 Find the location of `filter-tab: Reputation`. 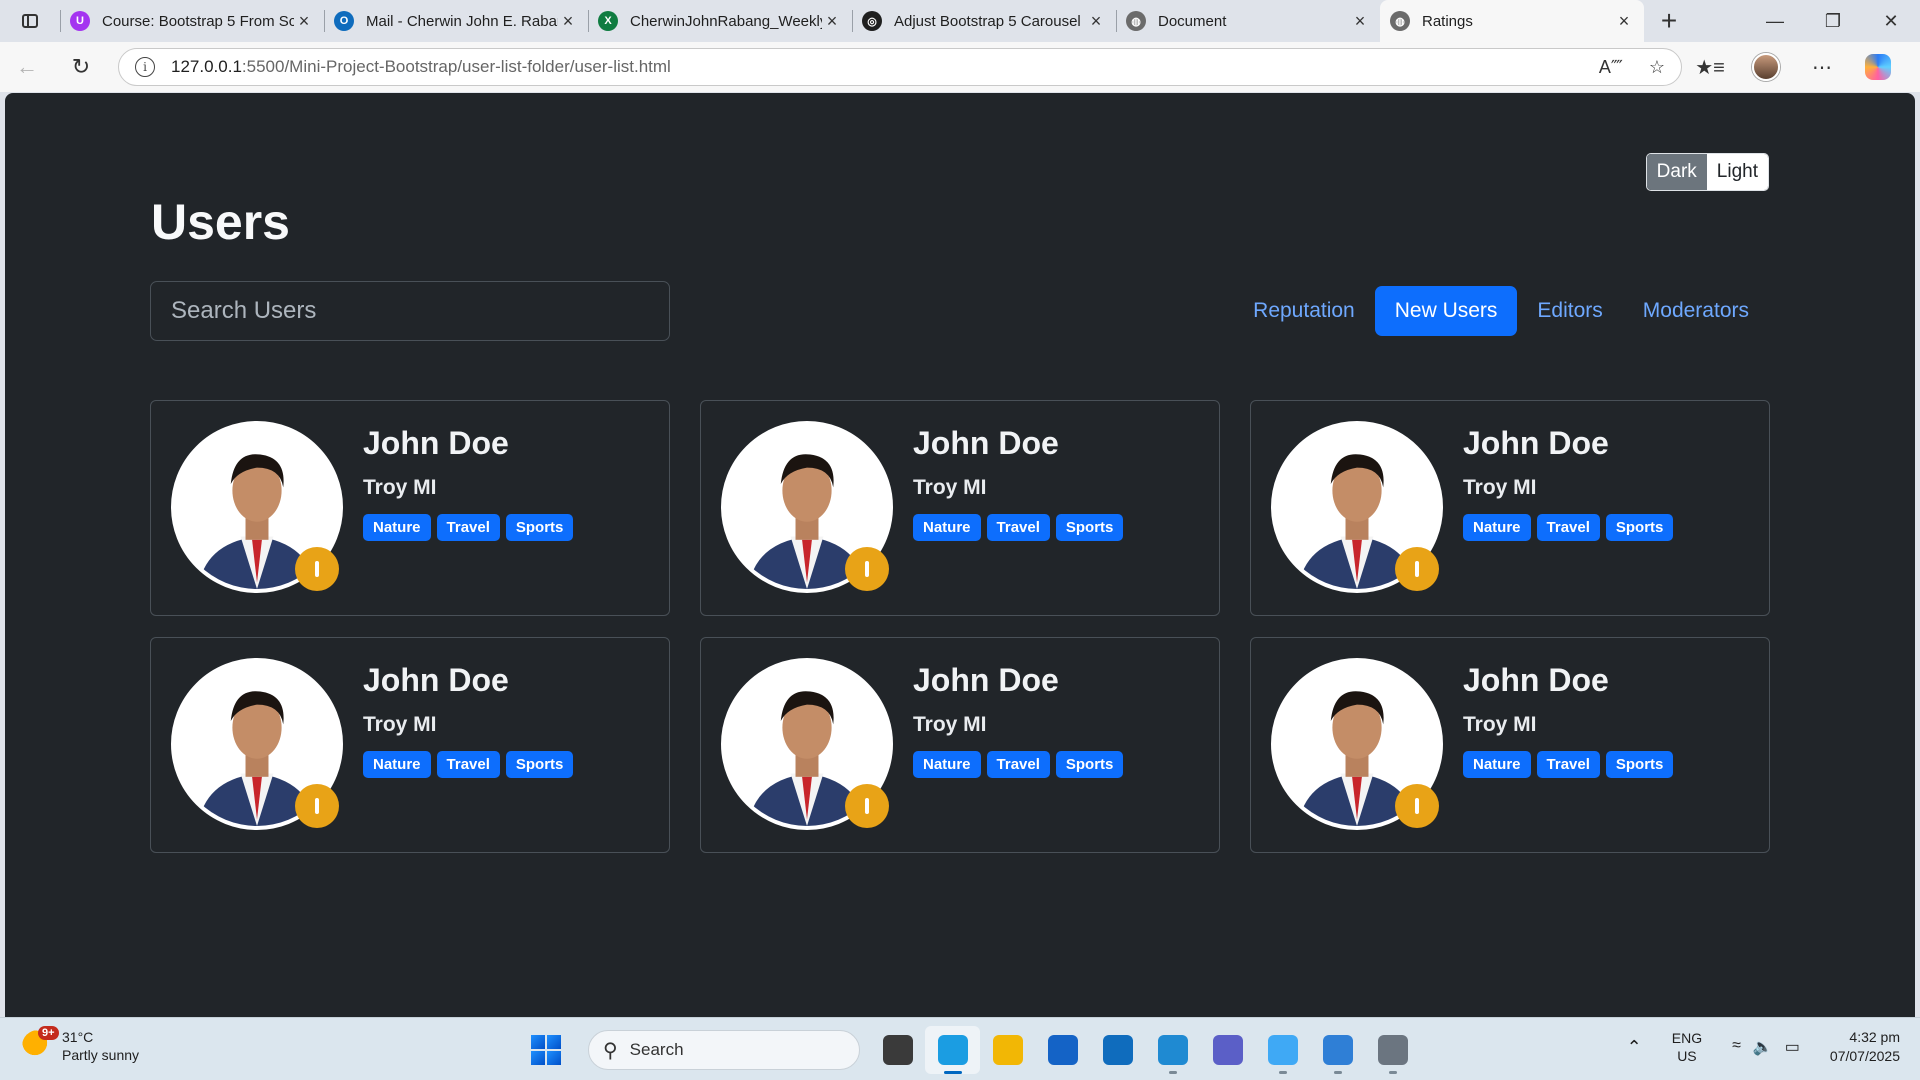

filter-tab: Reputation is located at coordinates (1304, 311).